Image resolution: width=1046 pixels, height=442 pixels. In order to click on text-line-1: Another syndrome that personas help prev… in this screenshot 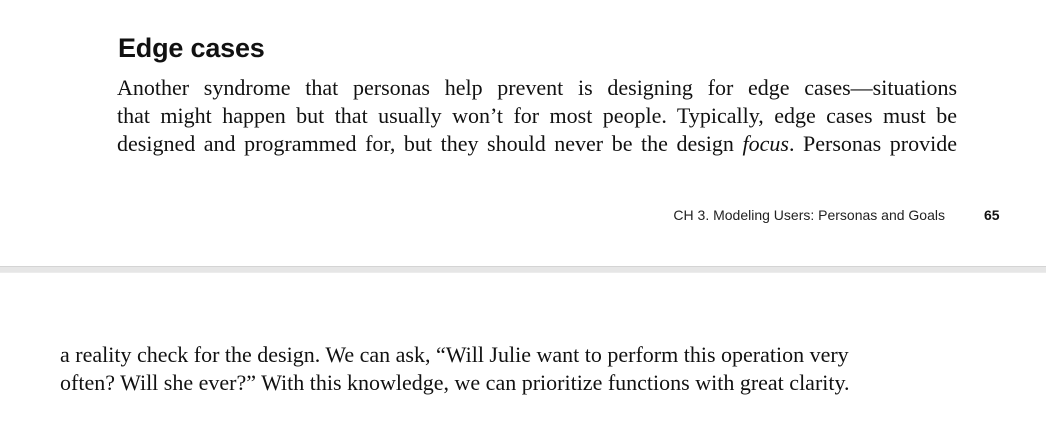, I will do `click(537, 87)`.